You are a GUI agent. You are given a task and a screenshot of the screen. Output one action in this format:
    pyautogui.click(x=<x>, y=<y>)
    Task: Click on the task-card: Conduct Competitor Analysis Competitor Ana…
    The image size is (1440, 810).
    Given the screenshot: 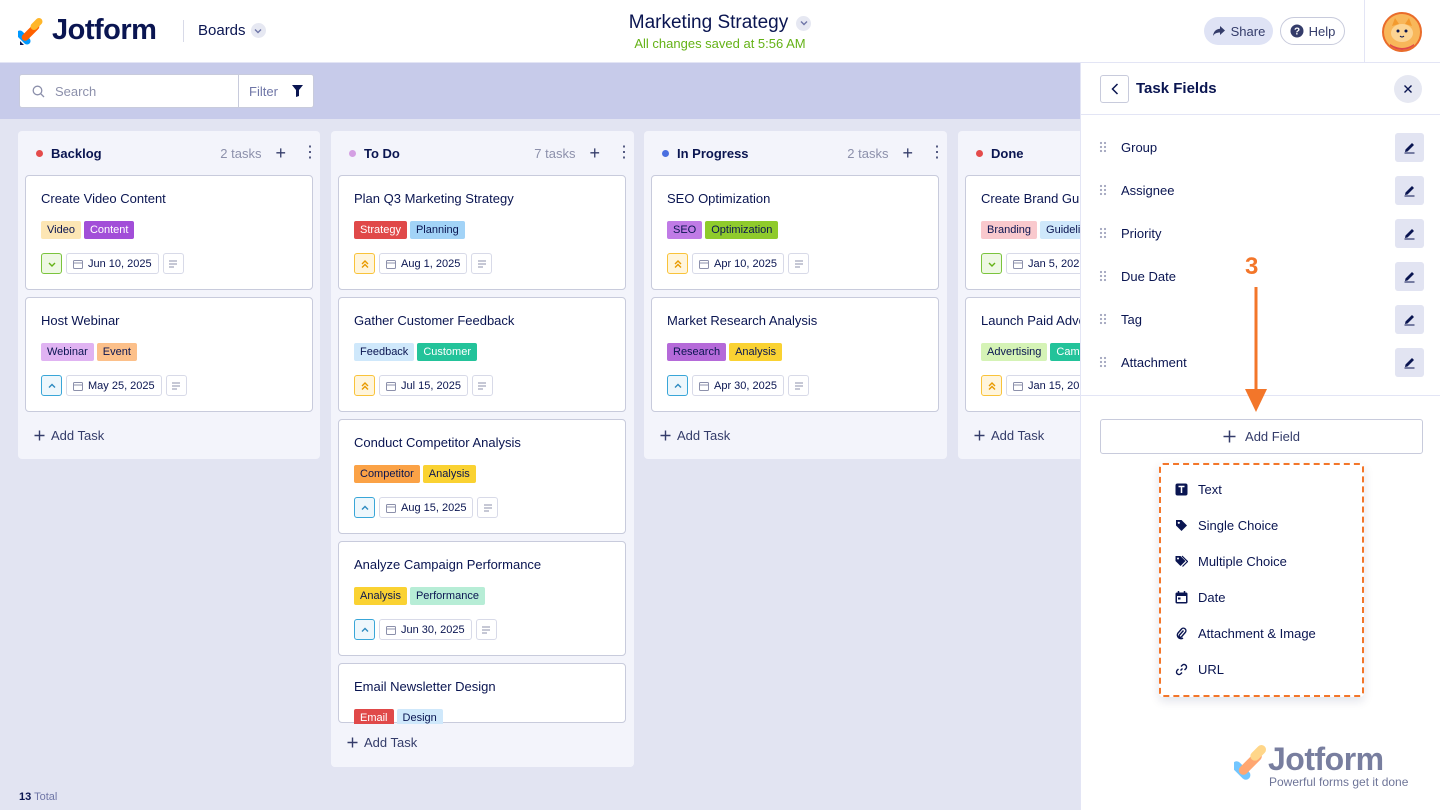 What is the action you would take?
    pyautogui.click(x=482, y=476)
    